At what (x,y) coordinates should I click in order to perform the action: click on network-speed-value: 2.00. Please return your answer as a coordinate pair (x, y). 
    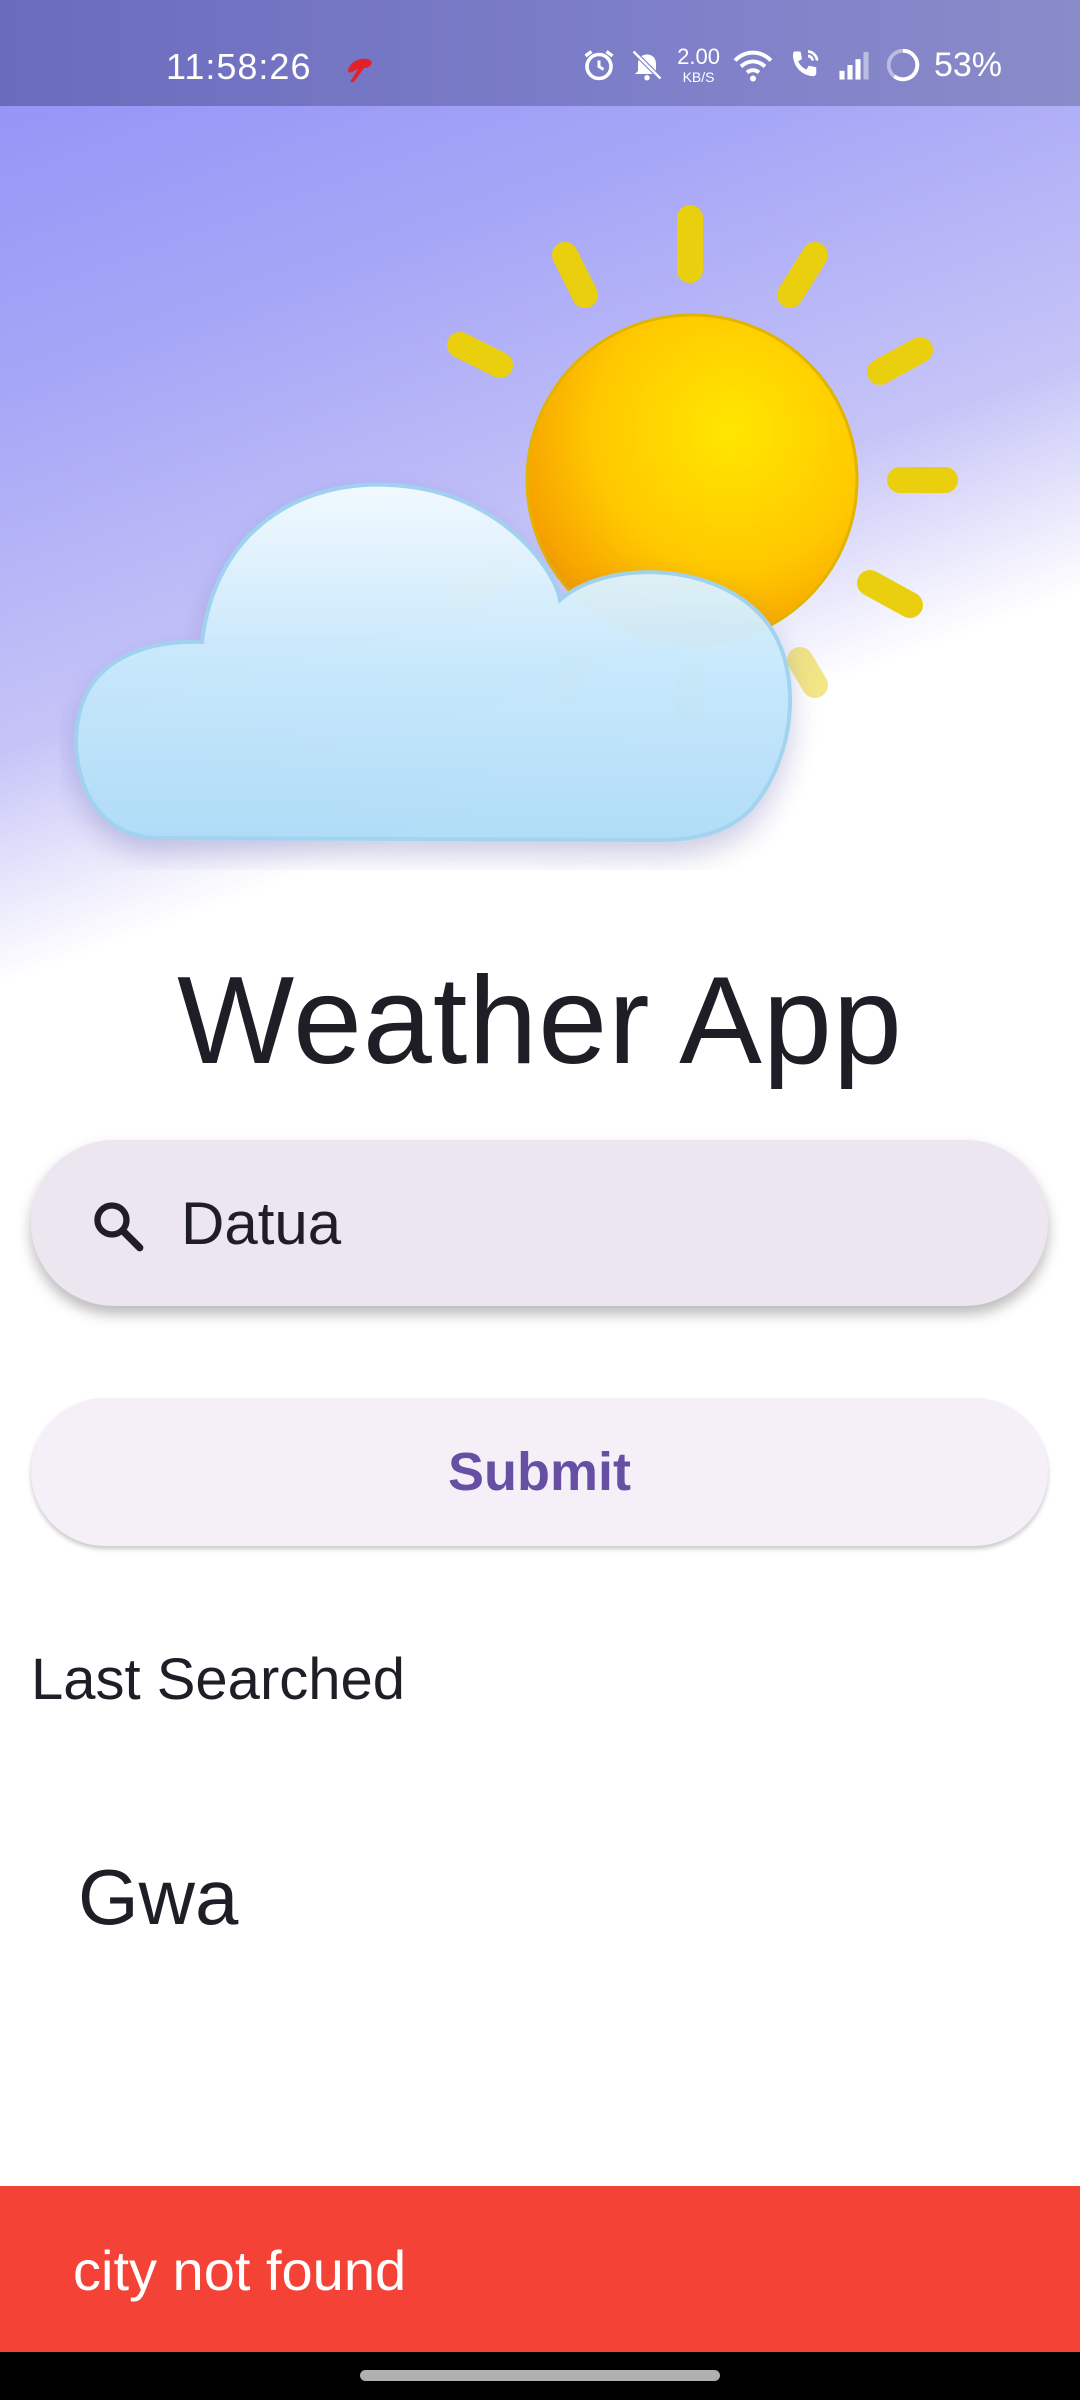
    Looking at the image, I should click on (698, 56).